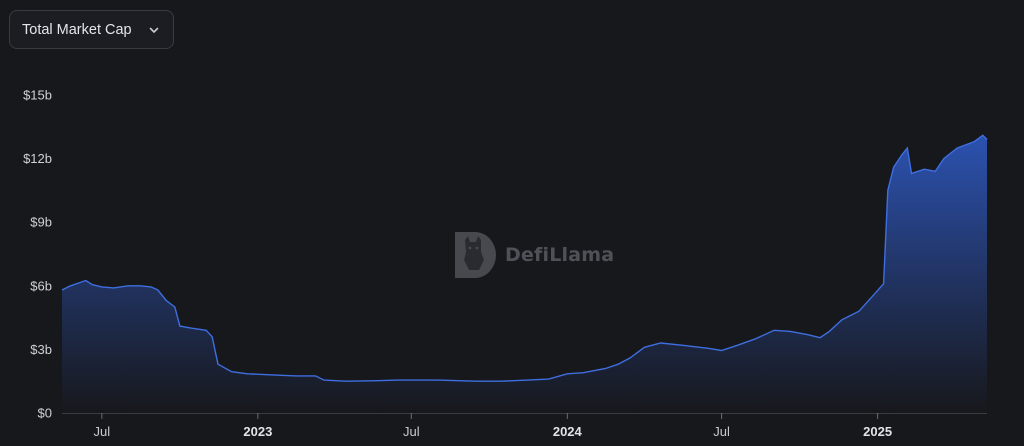  What do you see at coordinates (41, 349) in the screenshot?
I see `y-tick-label: $3b` at bounding box center [41, 349].